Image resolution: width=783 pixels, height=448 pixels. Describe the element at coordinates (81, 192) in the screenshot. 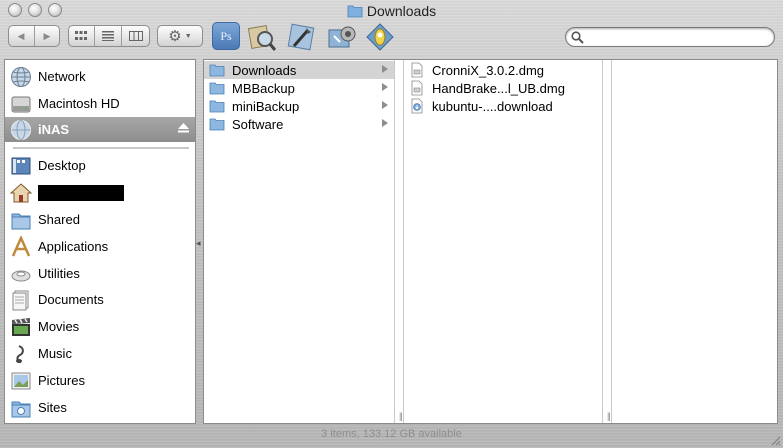

I see `redacted-home-label` at that location.